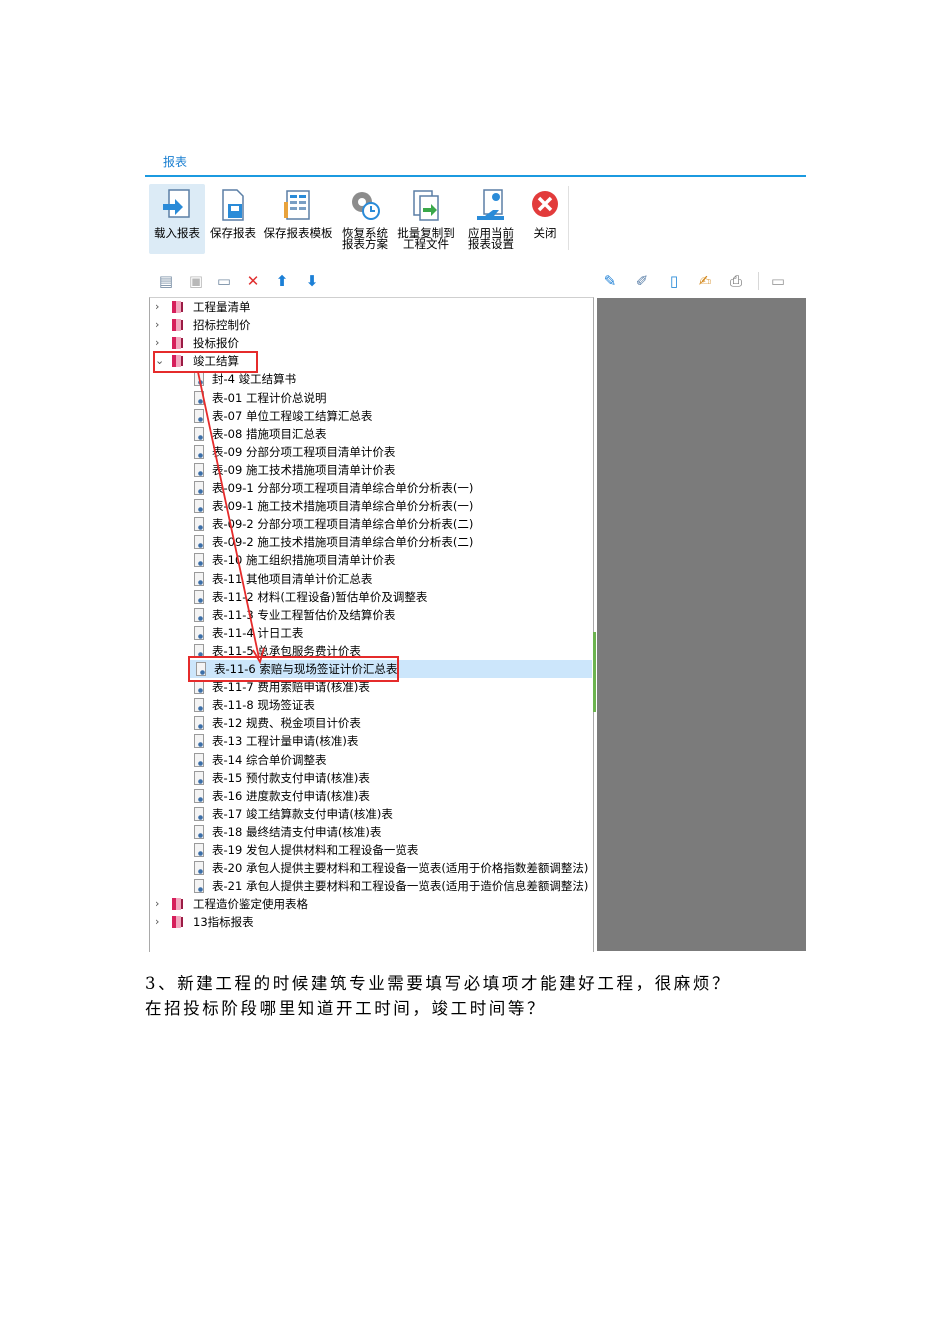  Describe the element at coordinates (346, 1008) in the screenshot. I see `note-line-2: 在招投标阶段哪里知道开工时间，竣工时间等？` at that location.